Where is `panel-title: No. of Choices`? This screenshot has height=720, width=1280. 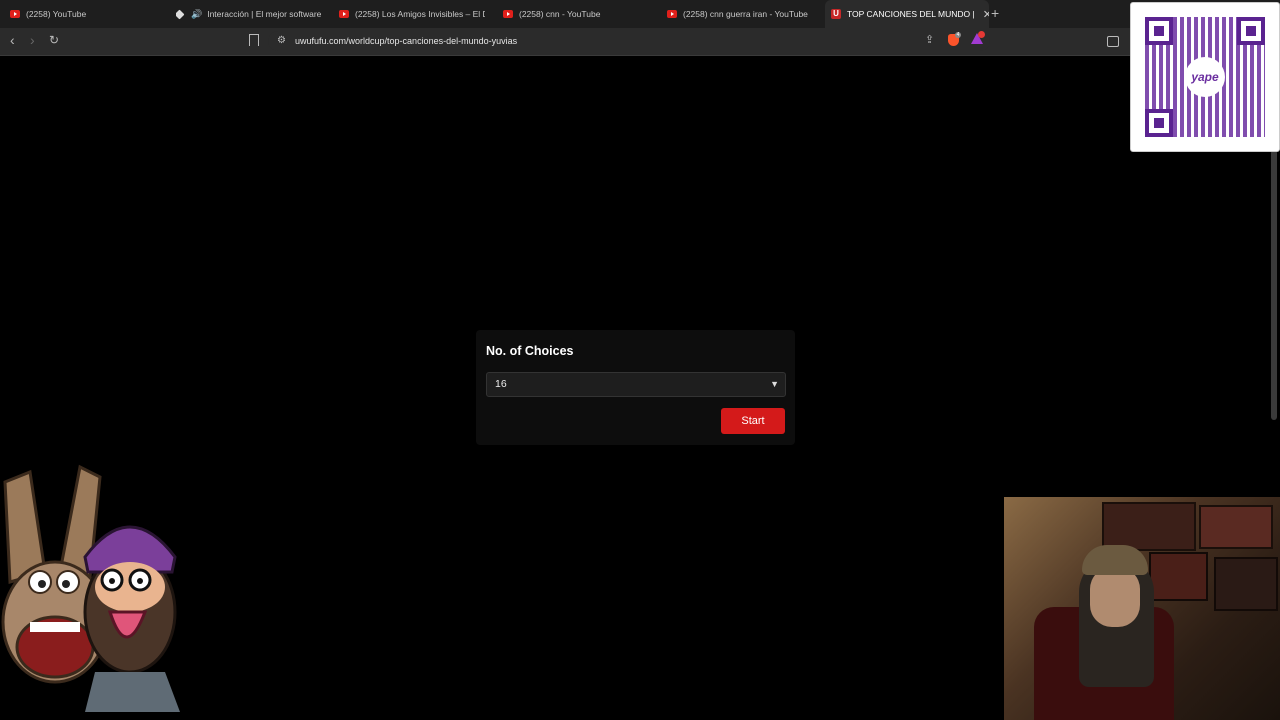 panel-title: No. of Choices is located at coordinates (530, 351).